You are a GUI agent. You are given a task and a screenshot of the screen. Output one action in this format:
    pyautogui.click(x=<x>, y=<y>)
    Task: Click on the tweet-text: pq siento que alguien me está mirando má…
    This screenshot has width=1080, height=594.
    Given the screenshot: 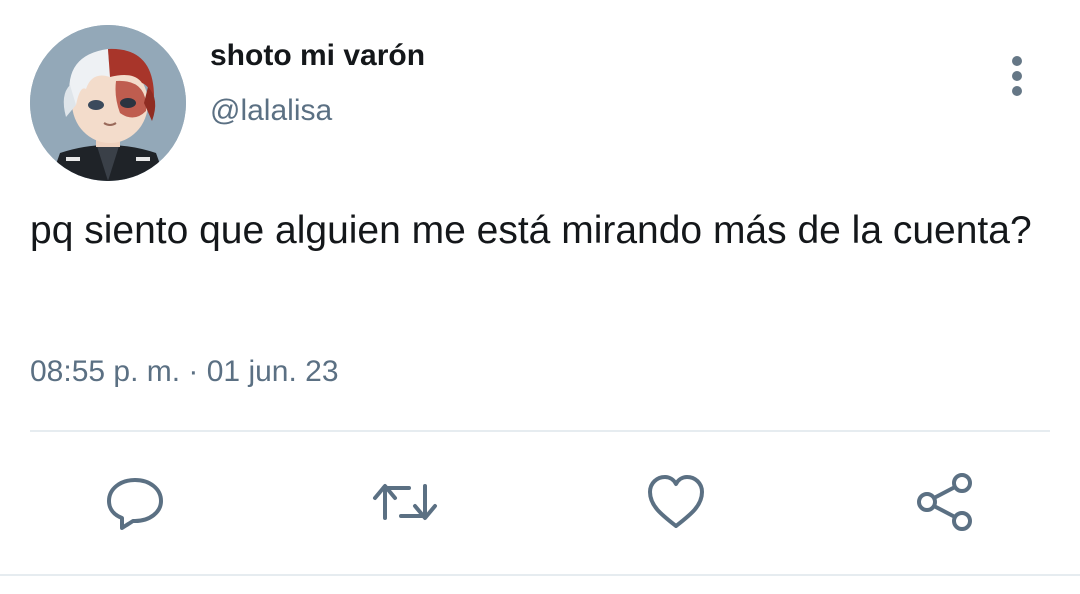 What is the action you would take?
    pyautogui.click(x=531, y=230)
    